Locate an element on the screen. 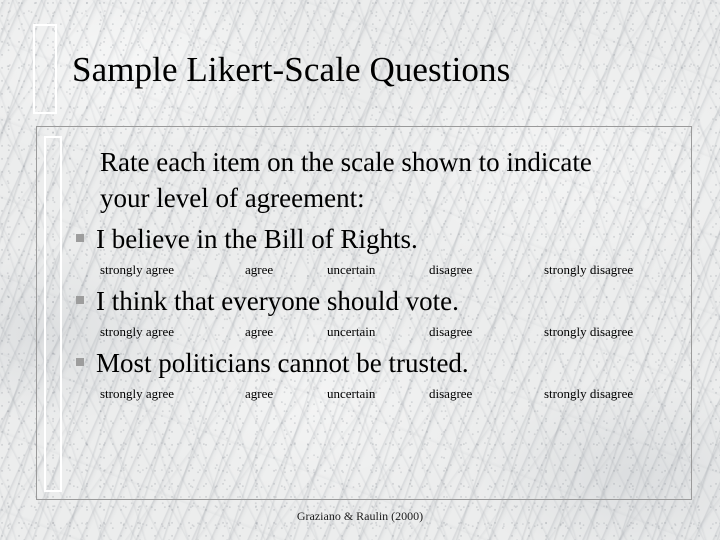 The width and height of the screenshot is (720, 540). question-text: I think that everyone should vote. is located at coordinates (277, 301).